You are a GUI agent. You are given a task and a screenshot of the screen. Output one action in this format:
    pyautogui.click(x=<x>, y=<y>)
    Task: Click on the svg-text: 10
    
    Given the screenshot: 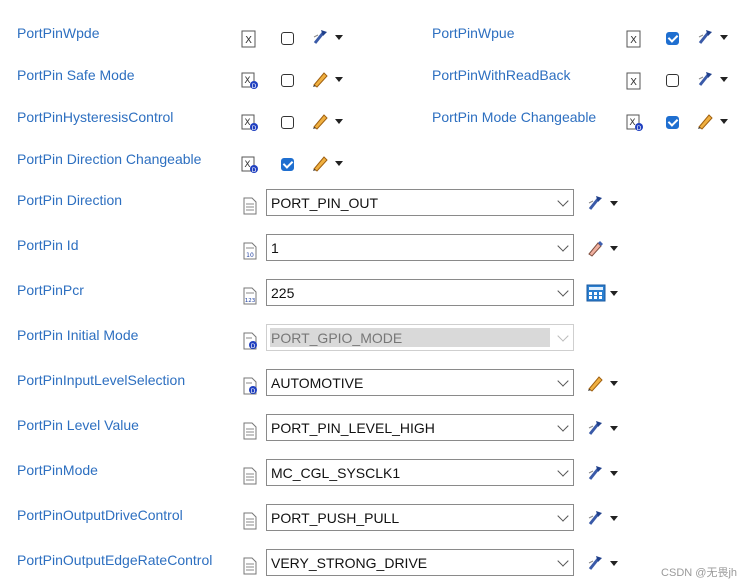 What is the action you would take?
    pyautogui.click(x=250, y=255)
    